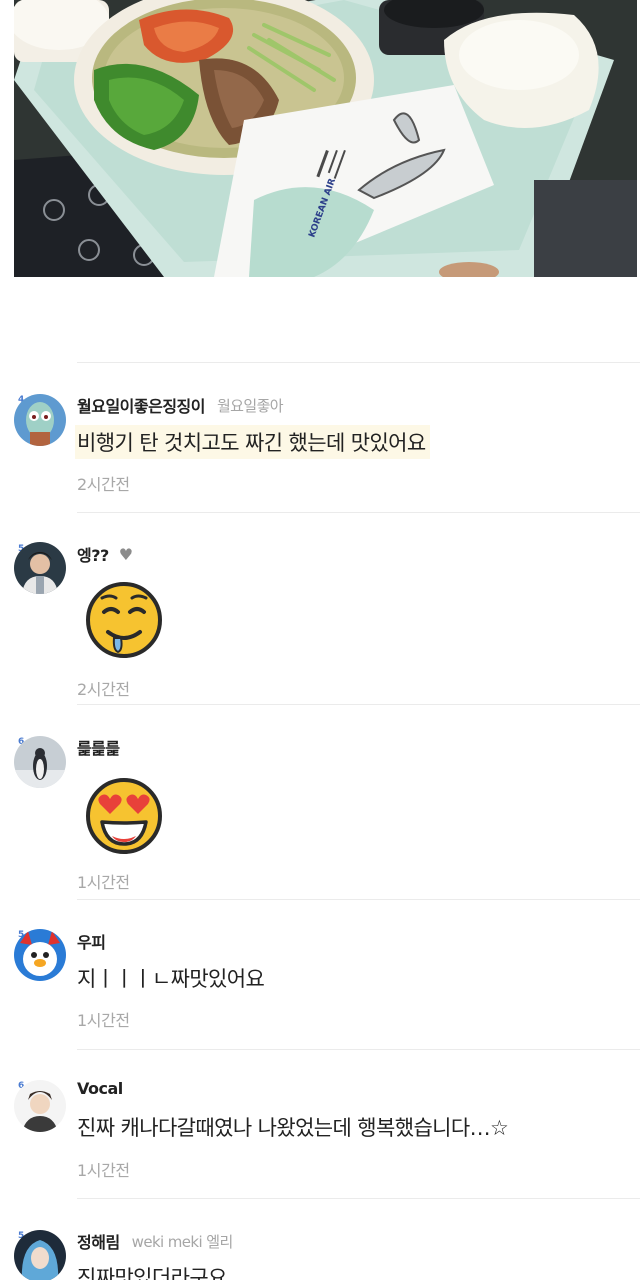 The image size is (640, 1280). I want to click on sketch-person-avatar-icon, so click(40, 1106).